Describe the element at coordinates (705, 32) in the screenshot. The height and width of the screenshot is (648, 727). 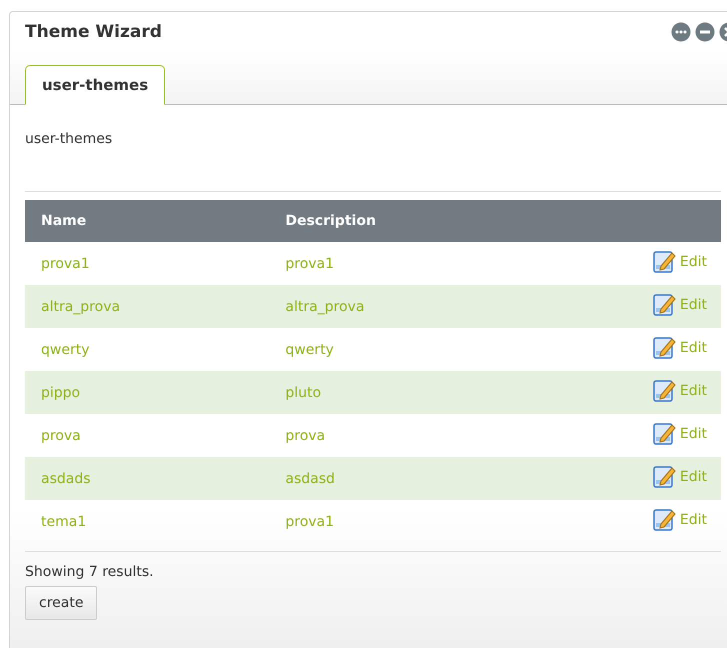
I see `minimize-icon` at that location.